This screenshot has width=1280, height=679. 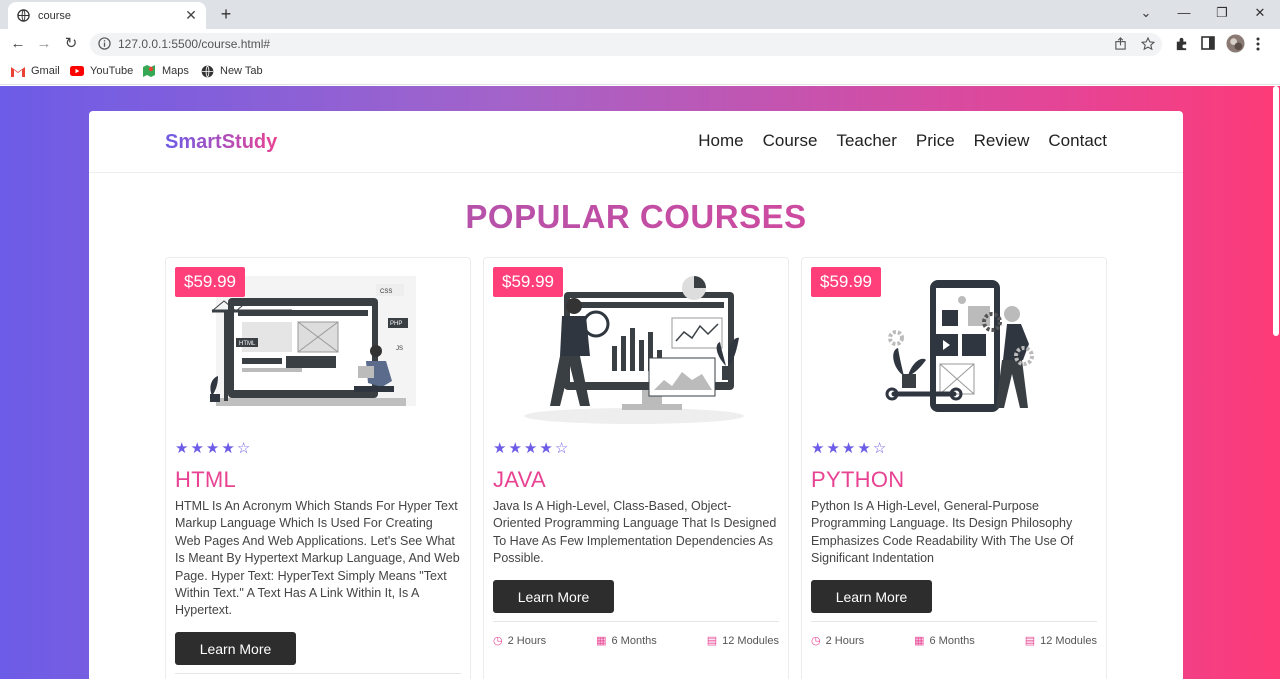 What do you see at coordinates (101, 71) in the screenshot?
I see `bookmark-youtube: YouTube` at bounding box center [101, 71].